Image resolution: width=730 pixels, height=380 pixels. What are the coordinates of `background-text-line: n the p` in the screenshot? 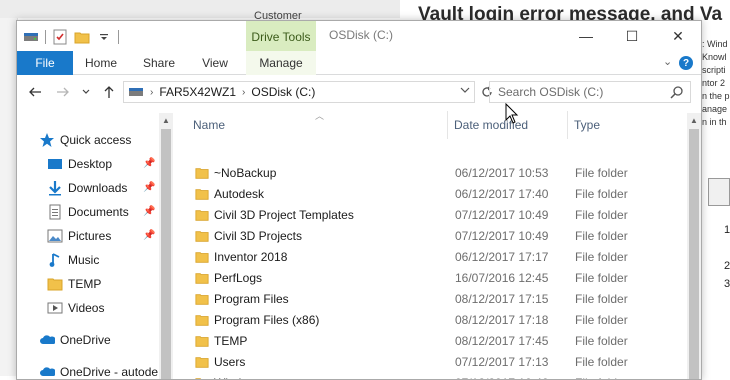 It's located at (716, 96).